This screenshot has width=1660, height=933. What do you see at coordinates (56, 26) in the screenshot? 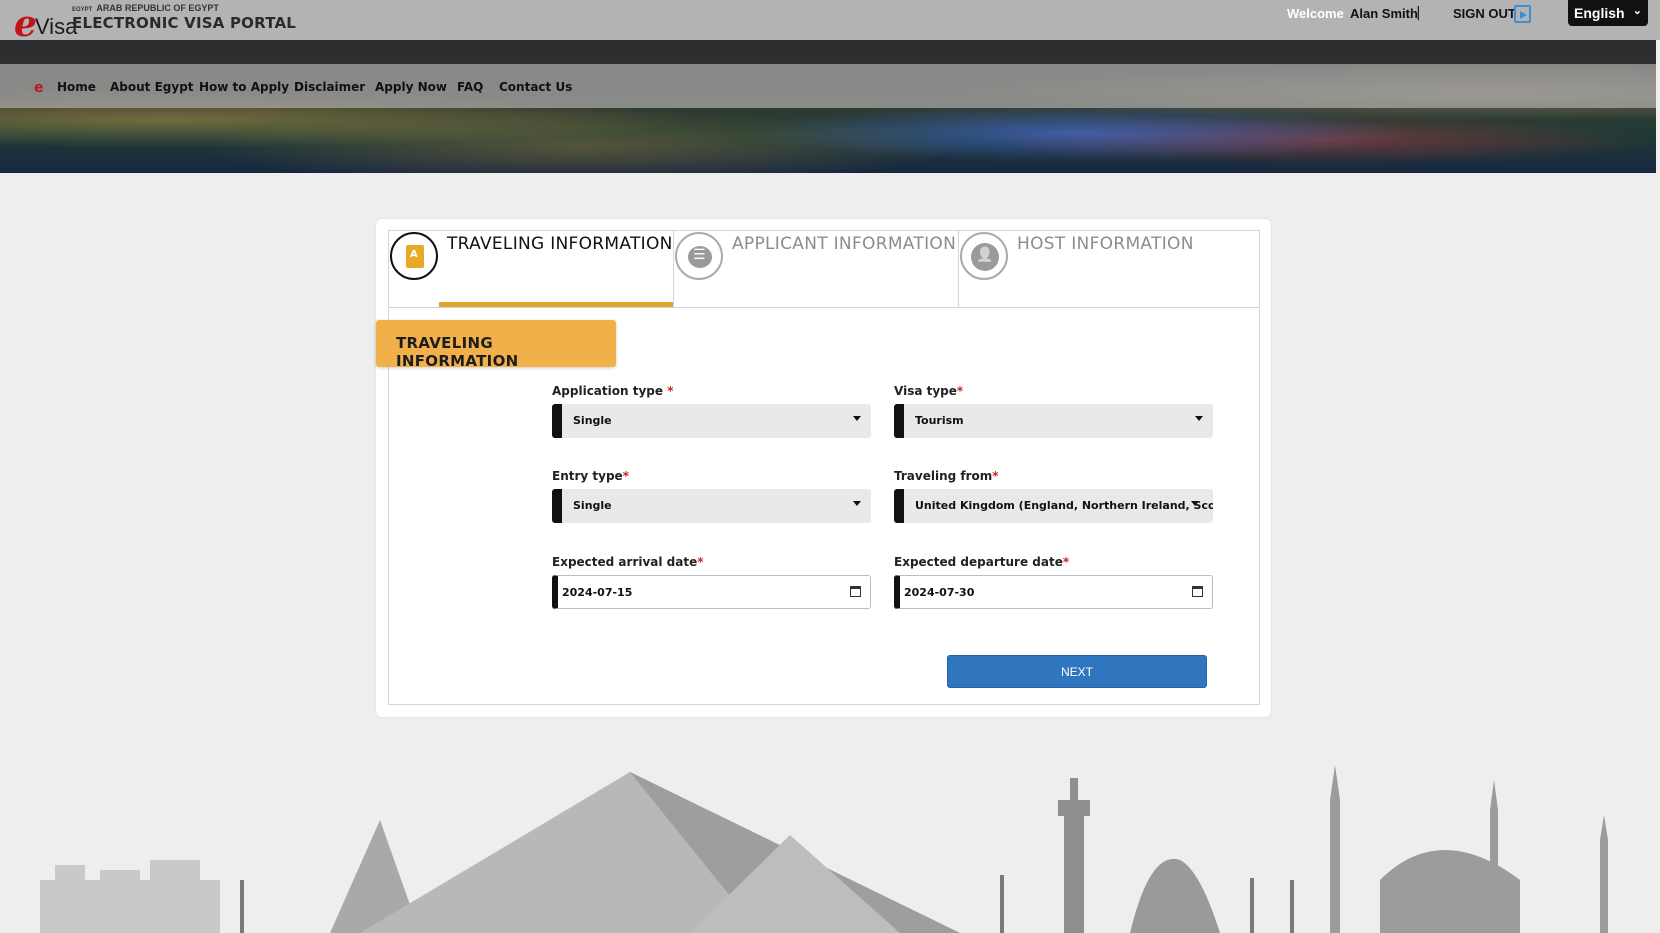
I see `logo-visa-text: Visa` at bounding box center [56, 26].